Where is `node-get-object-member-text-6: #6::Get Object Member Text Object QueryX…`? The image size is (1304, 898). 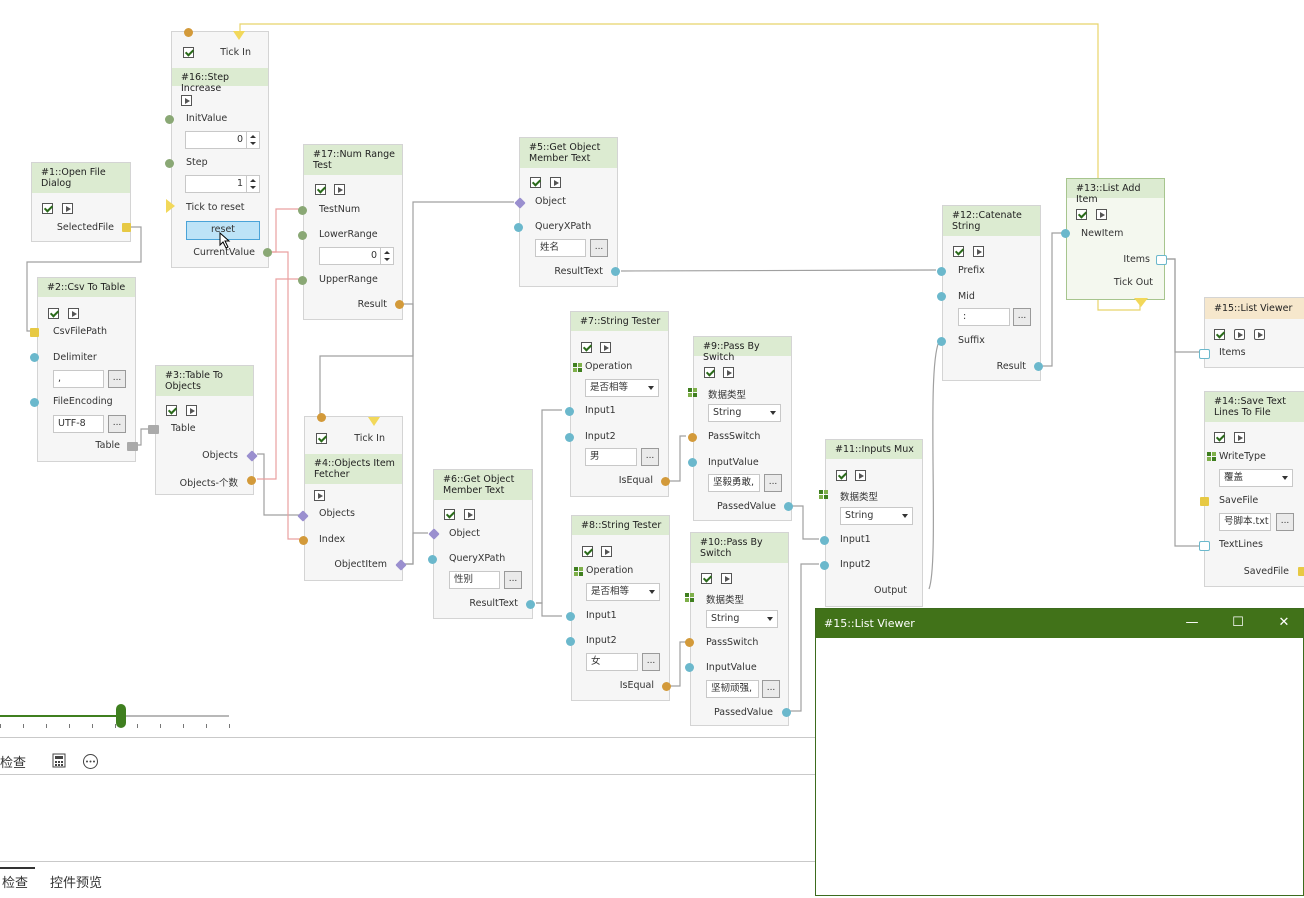
node-get-object-member-text-6: #6::Get Object Member Text Object QueryX… is located at coordinates (481, 544).